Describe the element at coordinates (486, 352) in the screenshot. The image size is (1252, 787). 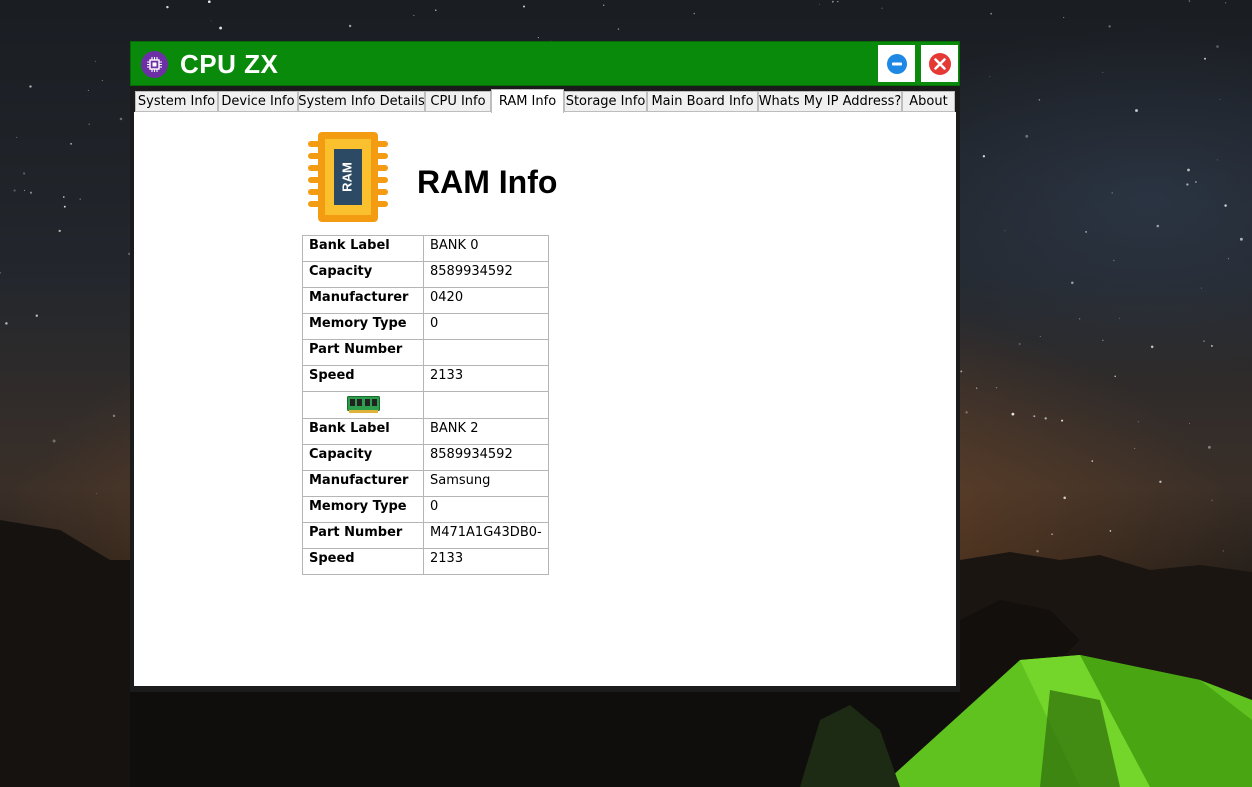
I see `row-value` at that location.